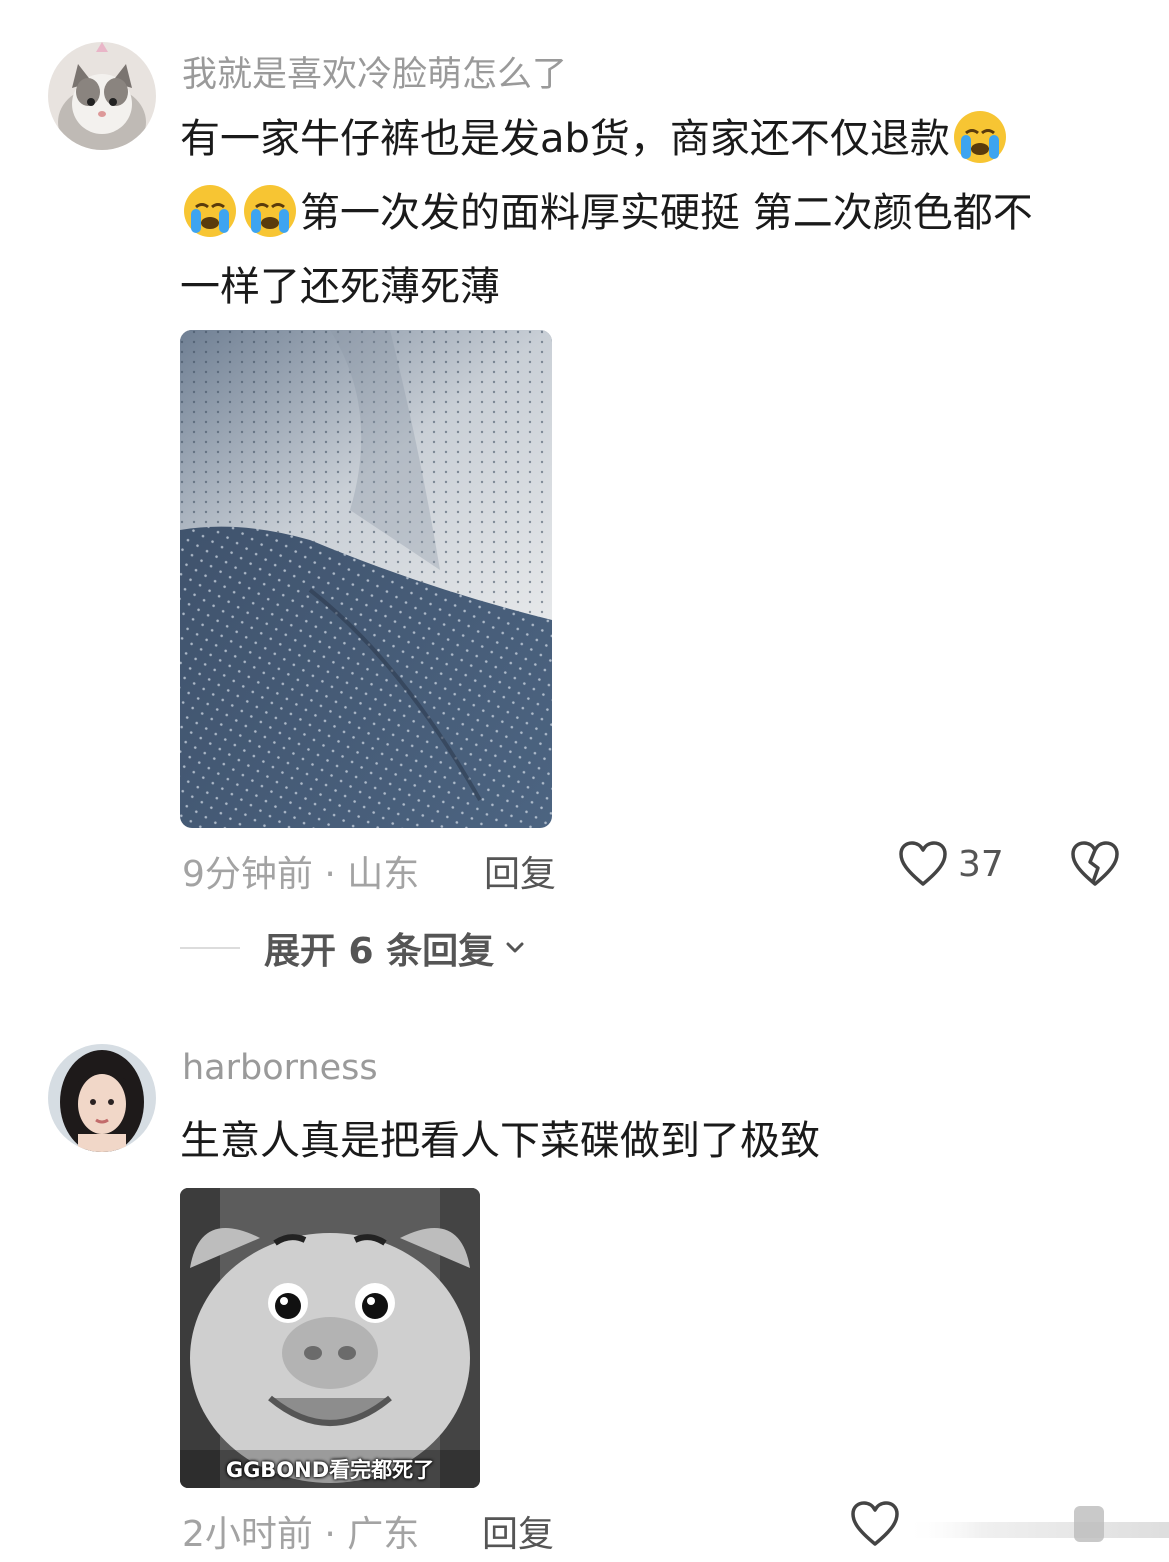 The height and width of the screenshot is (1562, 1169). I want to click on expand-replies-button: 展开 6 条回复, so click(355, 948).